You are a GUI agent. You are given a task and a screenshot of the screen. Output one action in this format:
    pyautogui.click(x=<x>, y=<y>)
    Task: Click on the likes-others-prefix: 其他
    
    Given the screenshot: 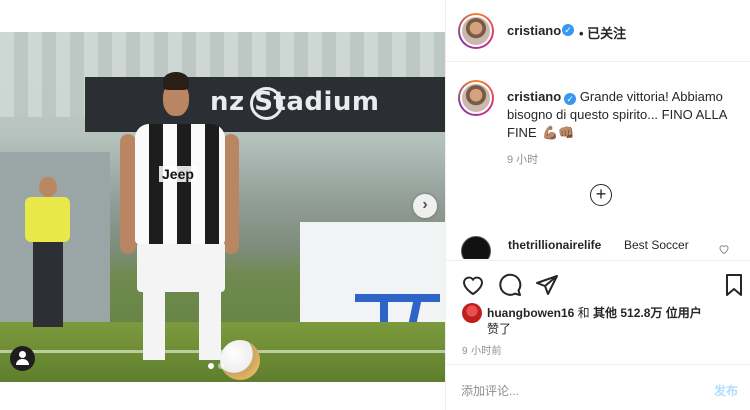 What is the action you would take?
    pyautogui.click(x=607, y=313)
    